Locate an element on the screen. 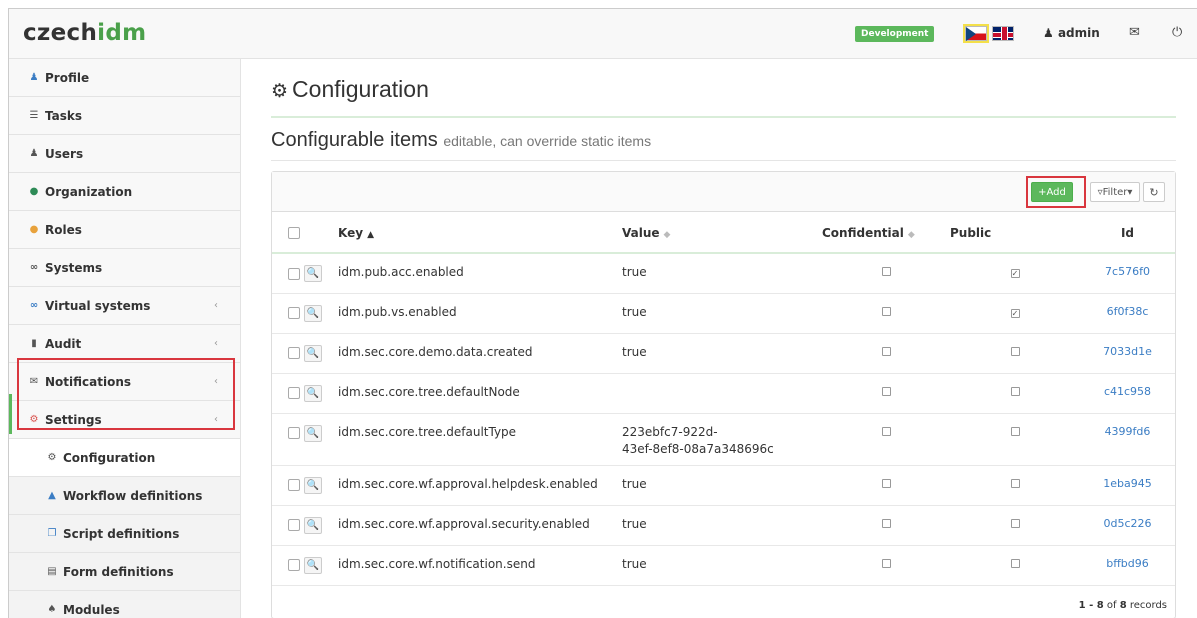  sidebar-item-workflow-definitions: ▲ Workflow definitions is located at coordinates (124, 496).